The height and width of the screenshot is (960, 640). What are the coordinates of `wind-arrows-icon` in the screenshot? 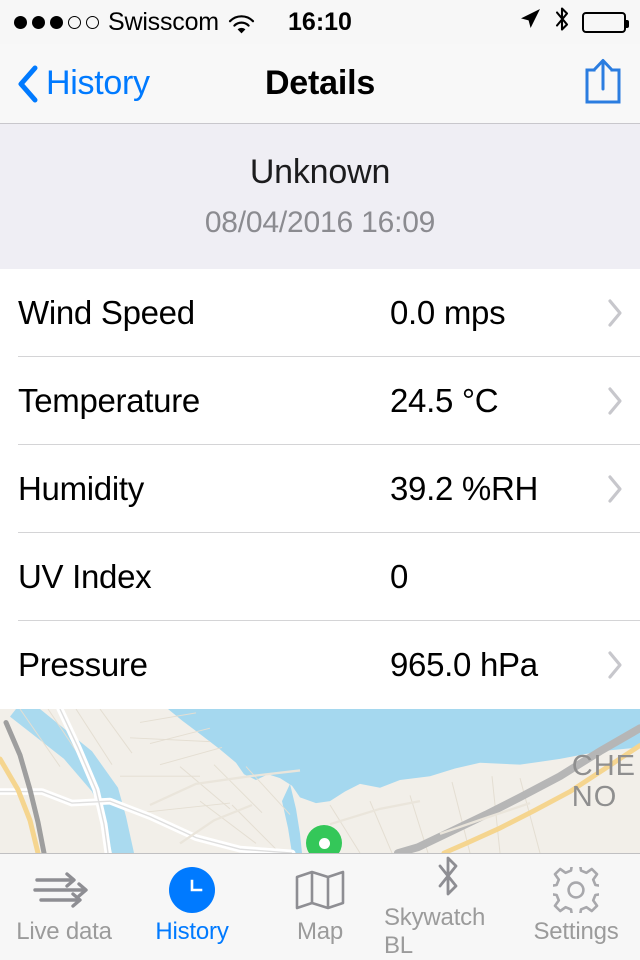 It's located at (64, 890).